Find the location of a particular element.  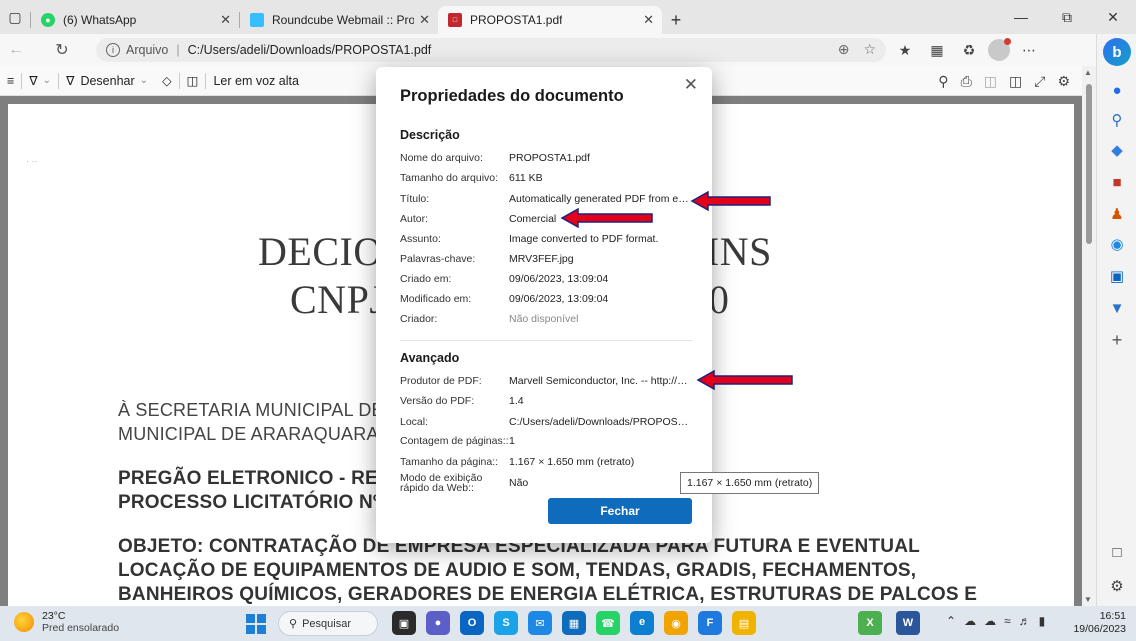

chrome-icon: ◉ is located at coordinates (676, 623).